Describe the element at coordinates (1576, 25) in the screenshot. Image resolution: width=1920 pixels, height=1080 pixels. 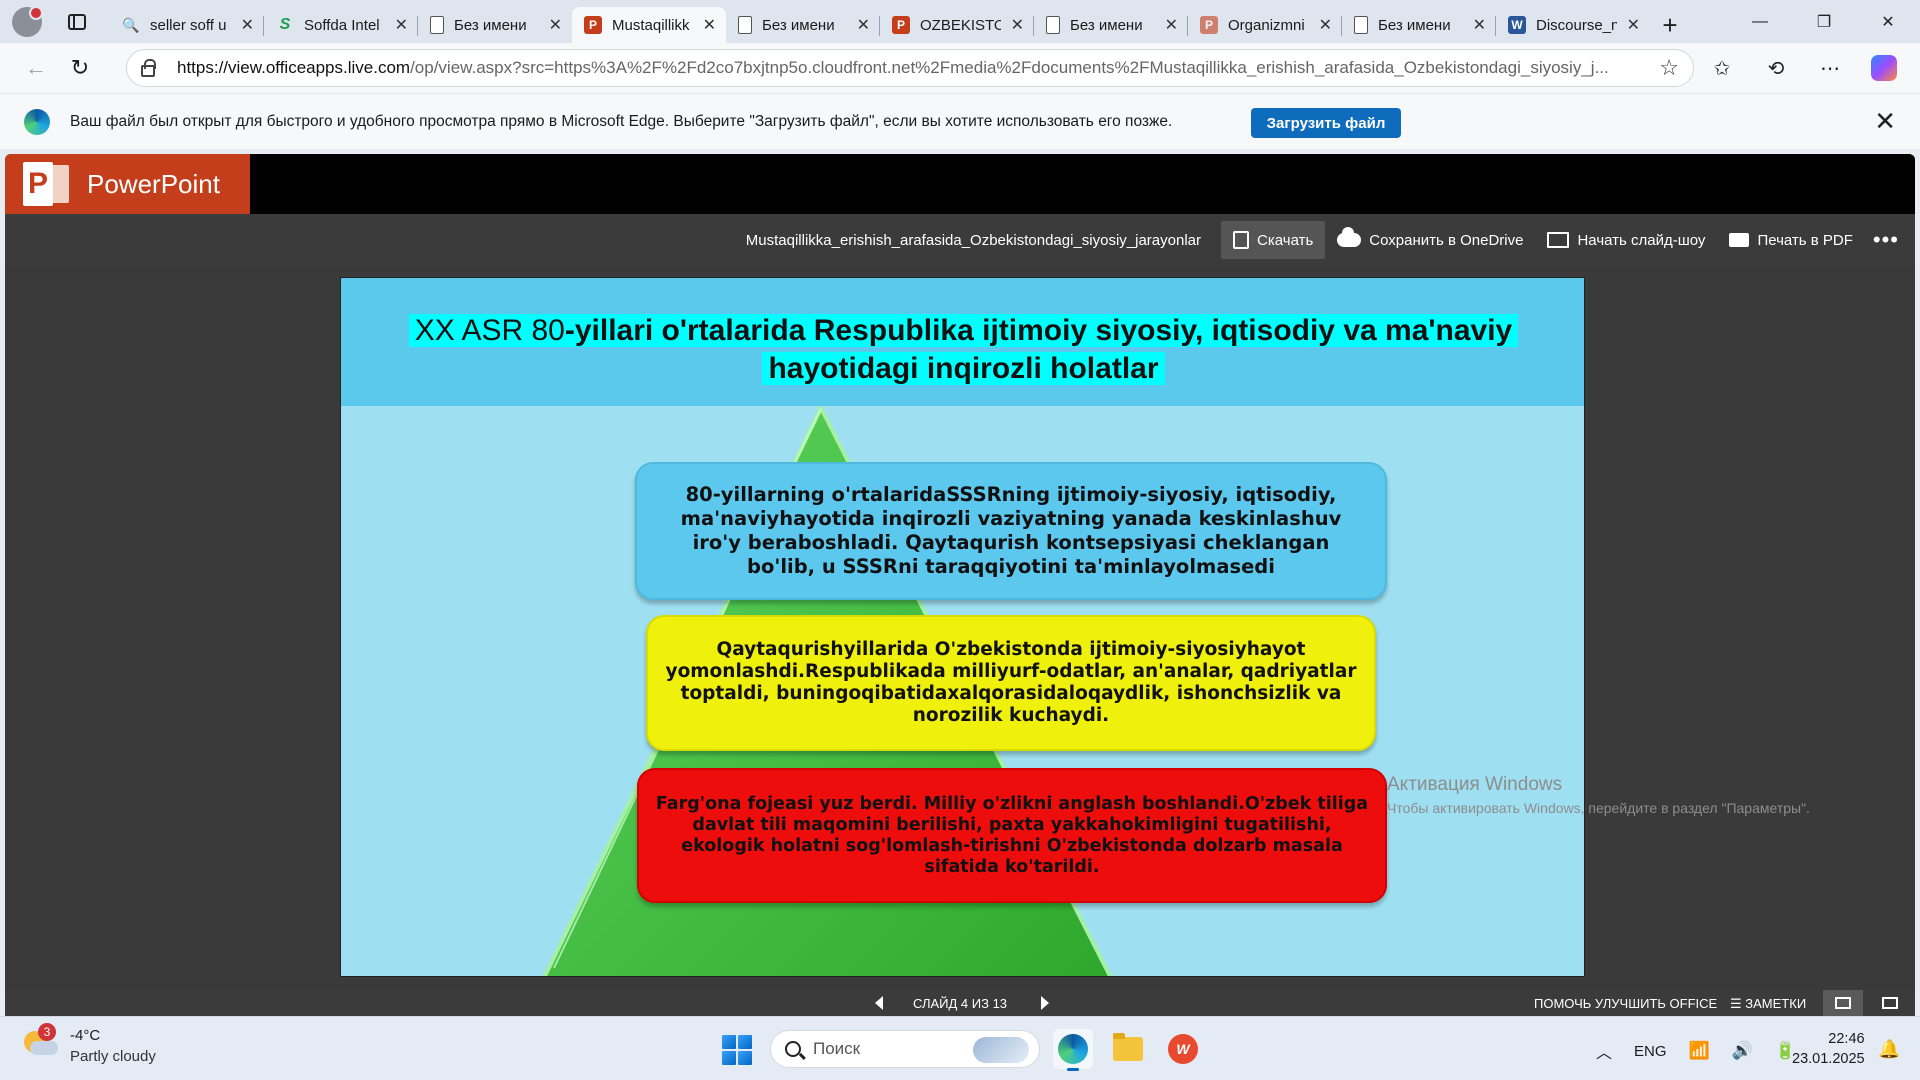
I see `tab-title: Discourse_n` at that location.